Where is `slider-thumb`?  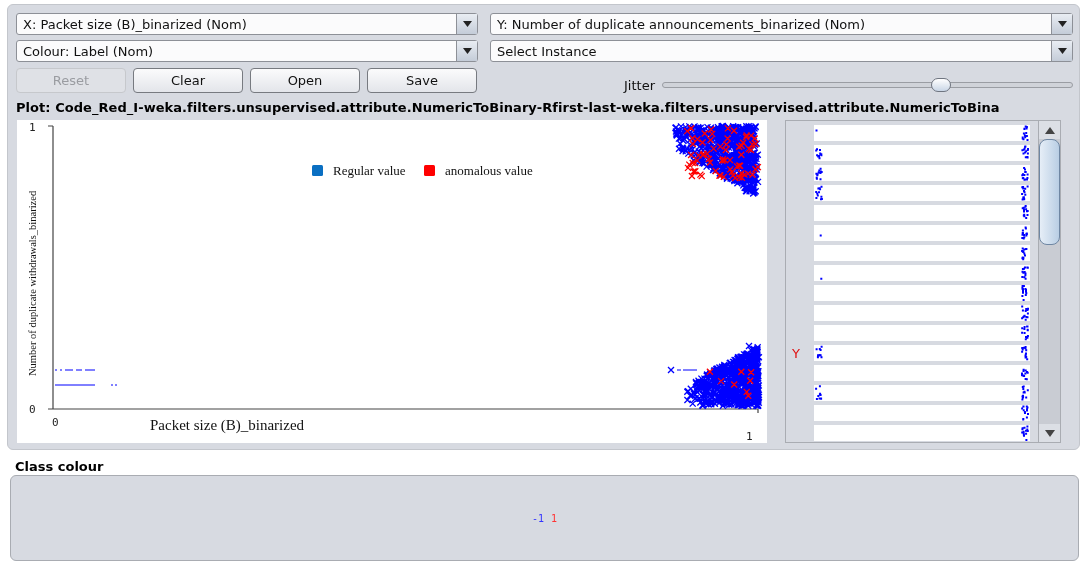 slider-thumb is located at coordinates (941, 85).